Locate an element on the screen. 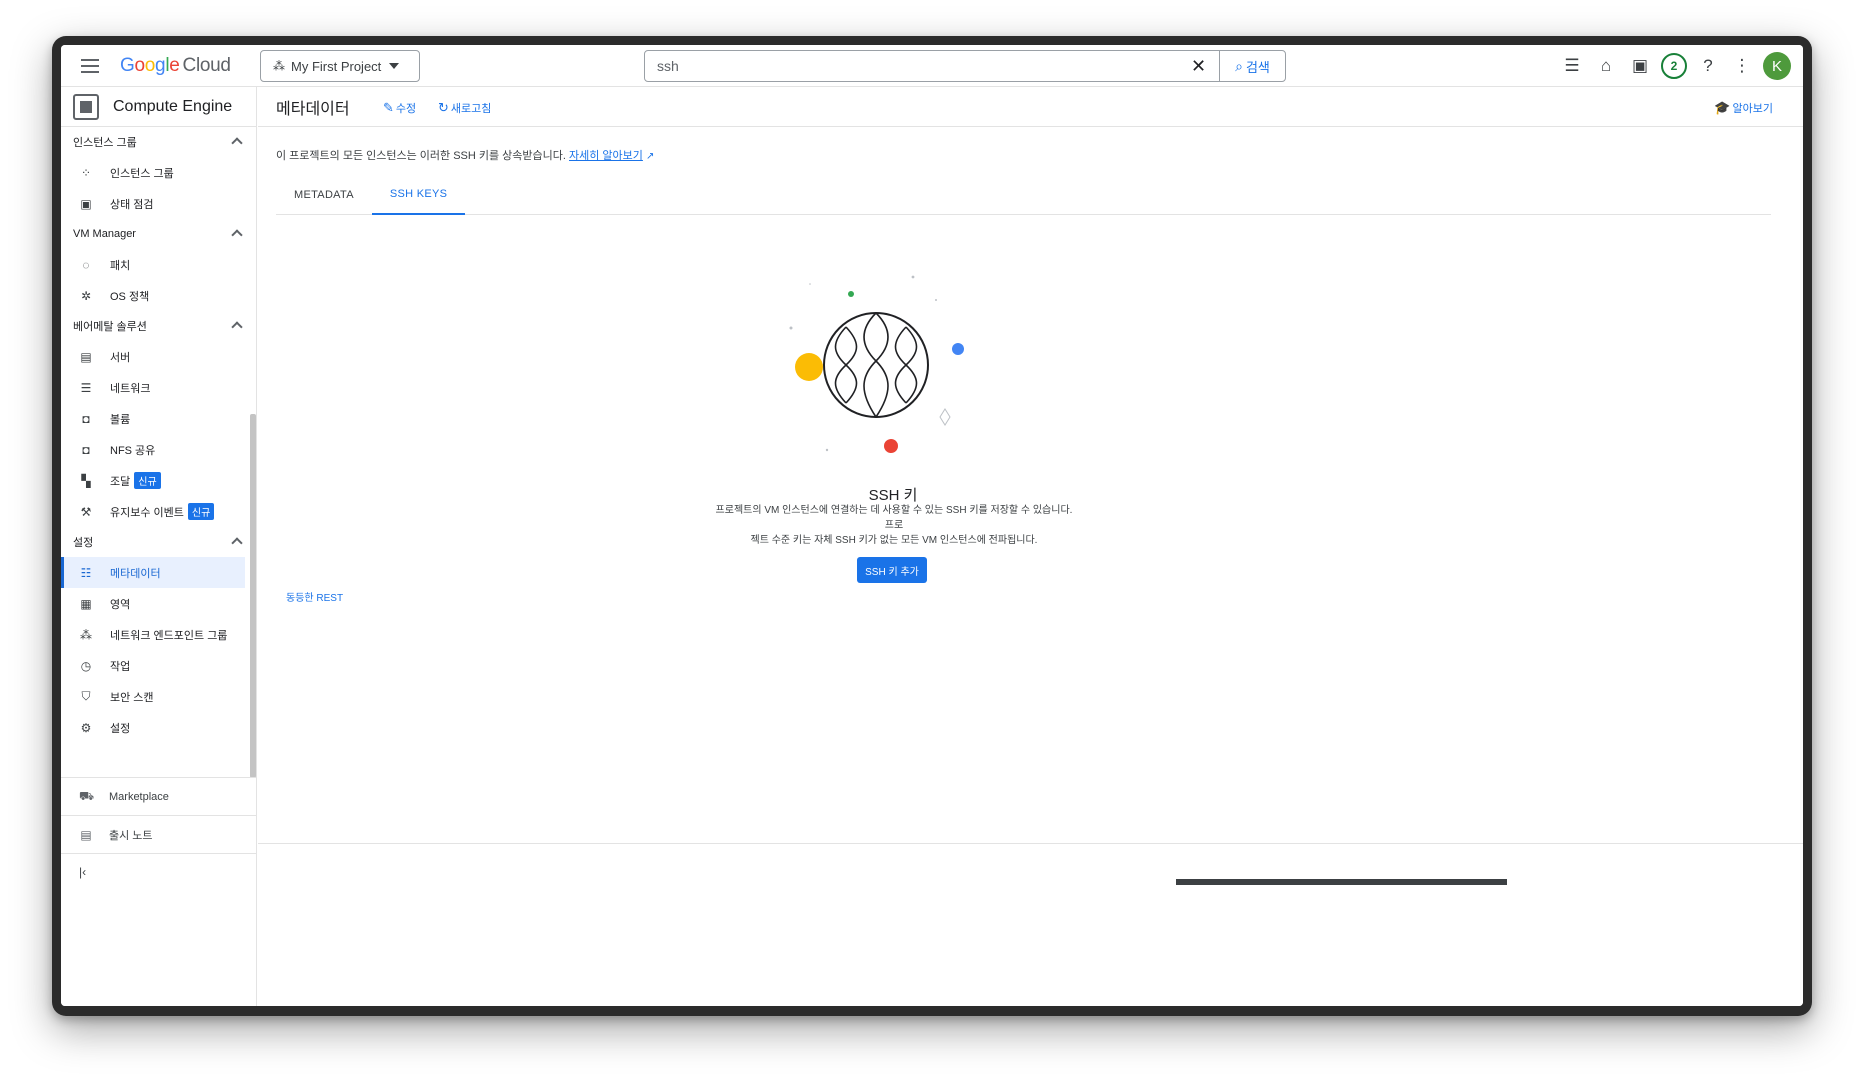 Image resolution: width=1864 pixels, height=1084 pixels. sidebar-section-instance-groups: 인스턴스 그룹 is located at coordinates (159, 142).